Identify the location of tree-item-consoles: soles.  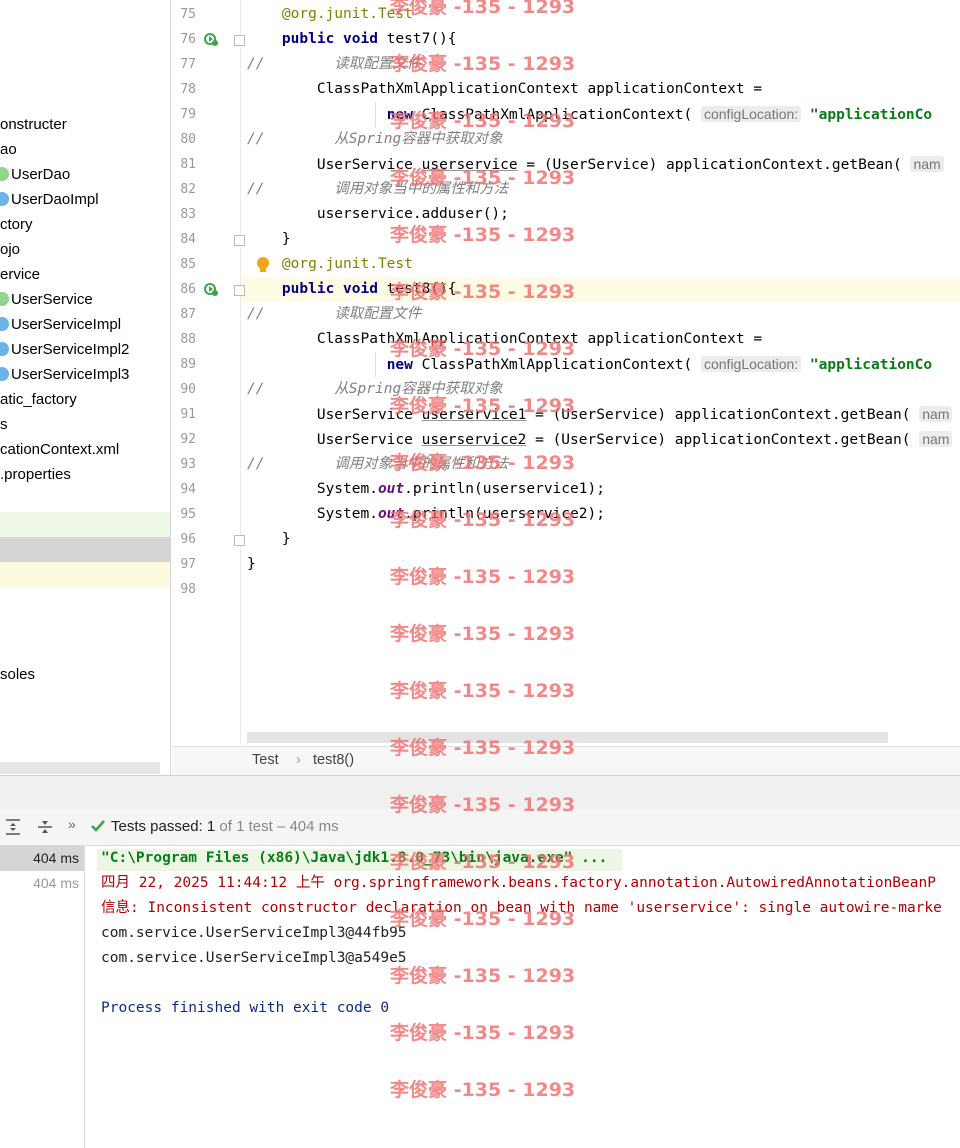
(17, 674).